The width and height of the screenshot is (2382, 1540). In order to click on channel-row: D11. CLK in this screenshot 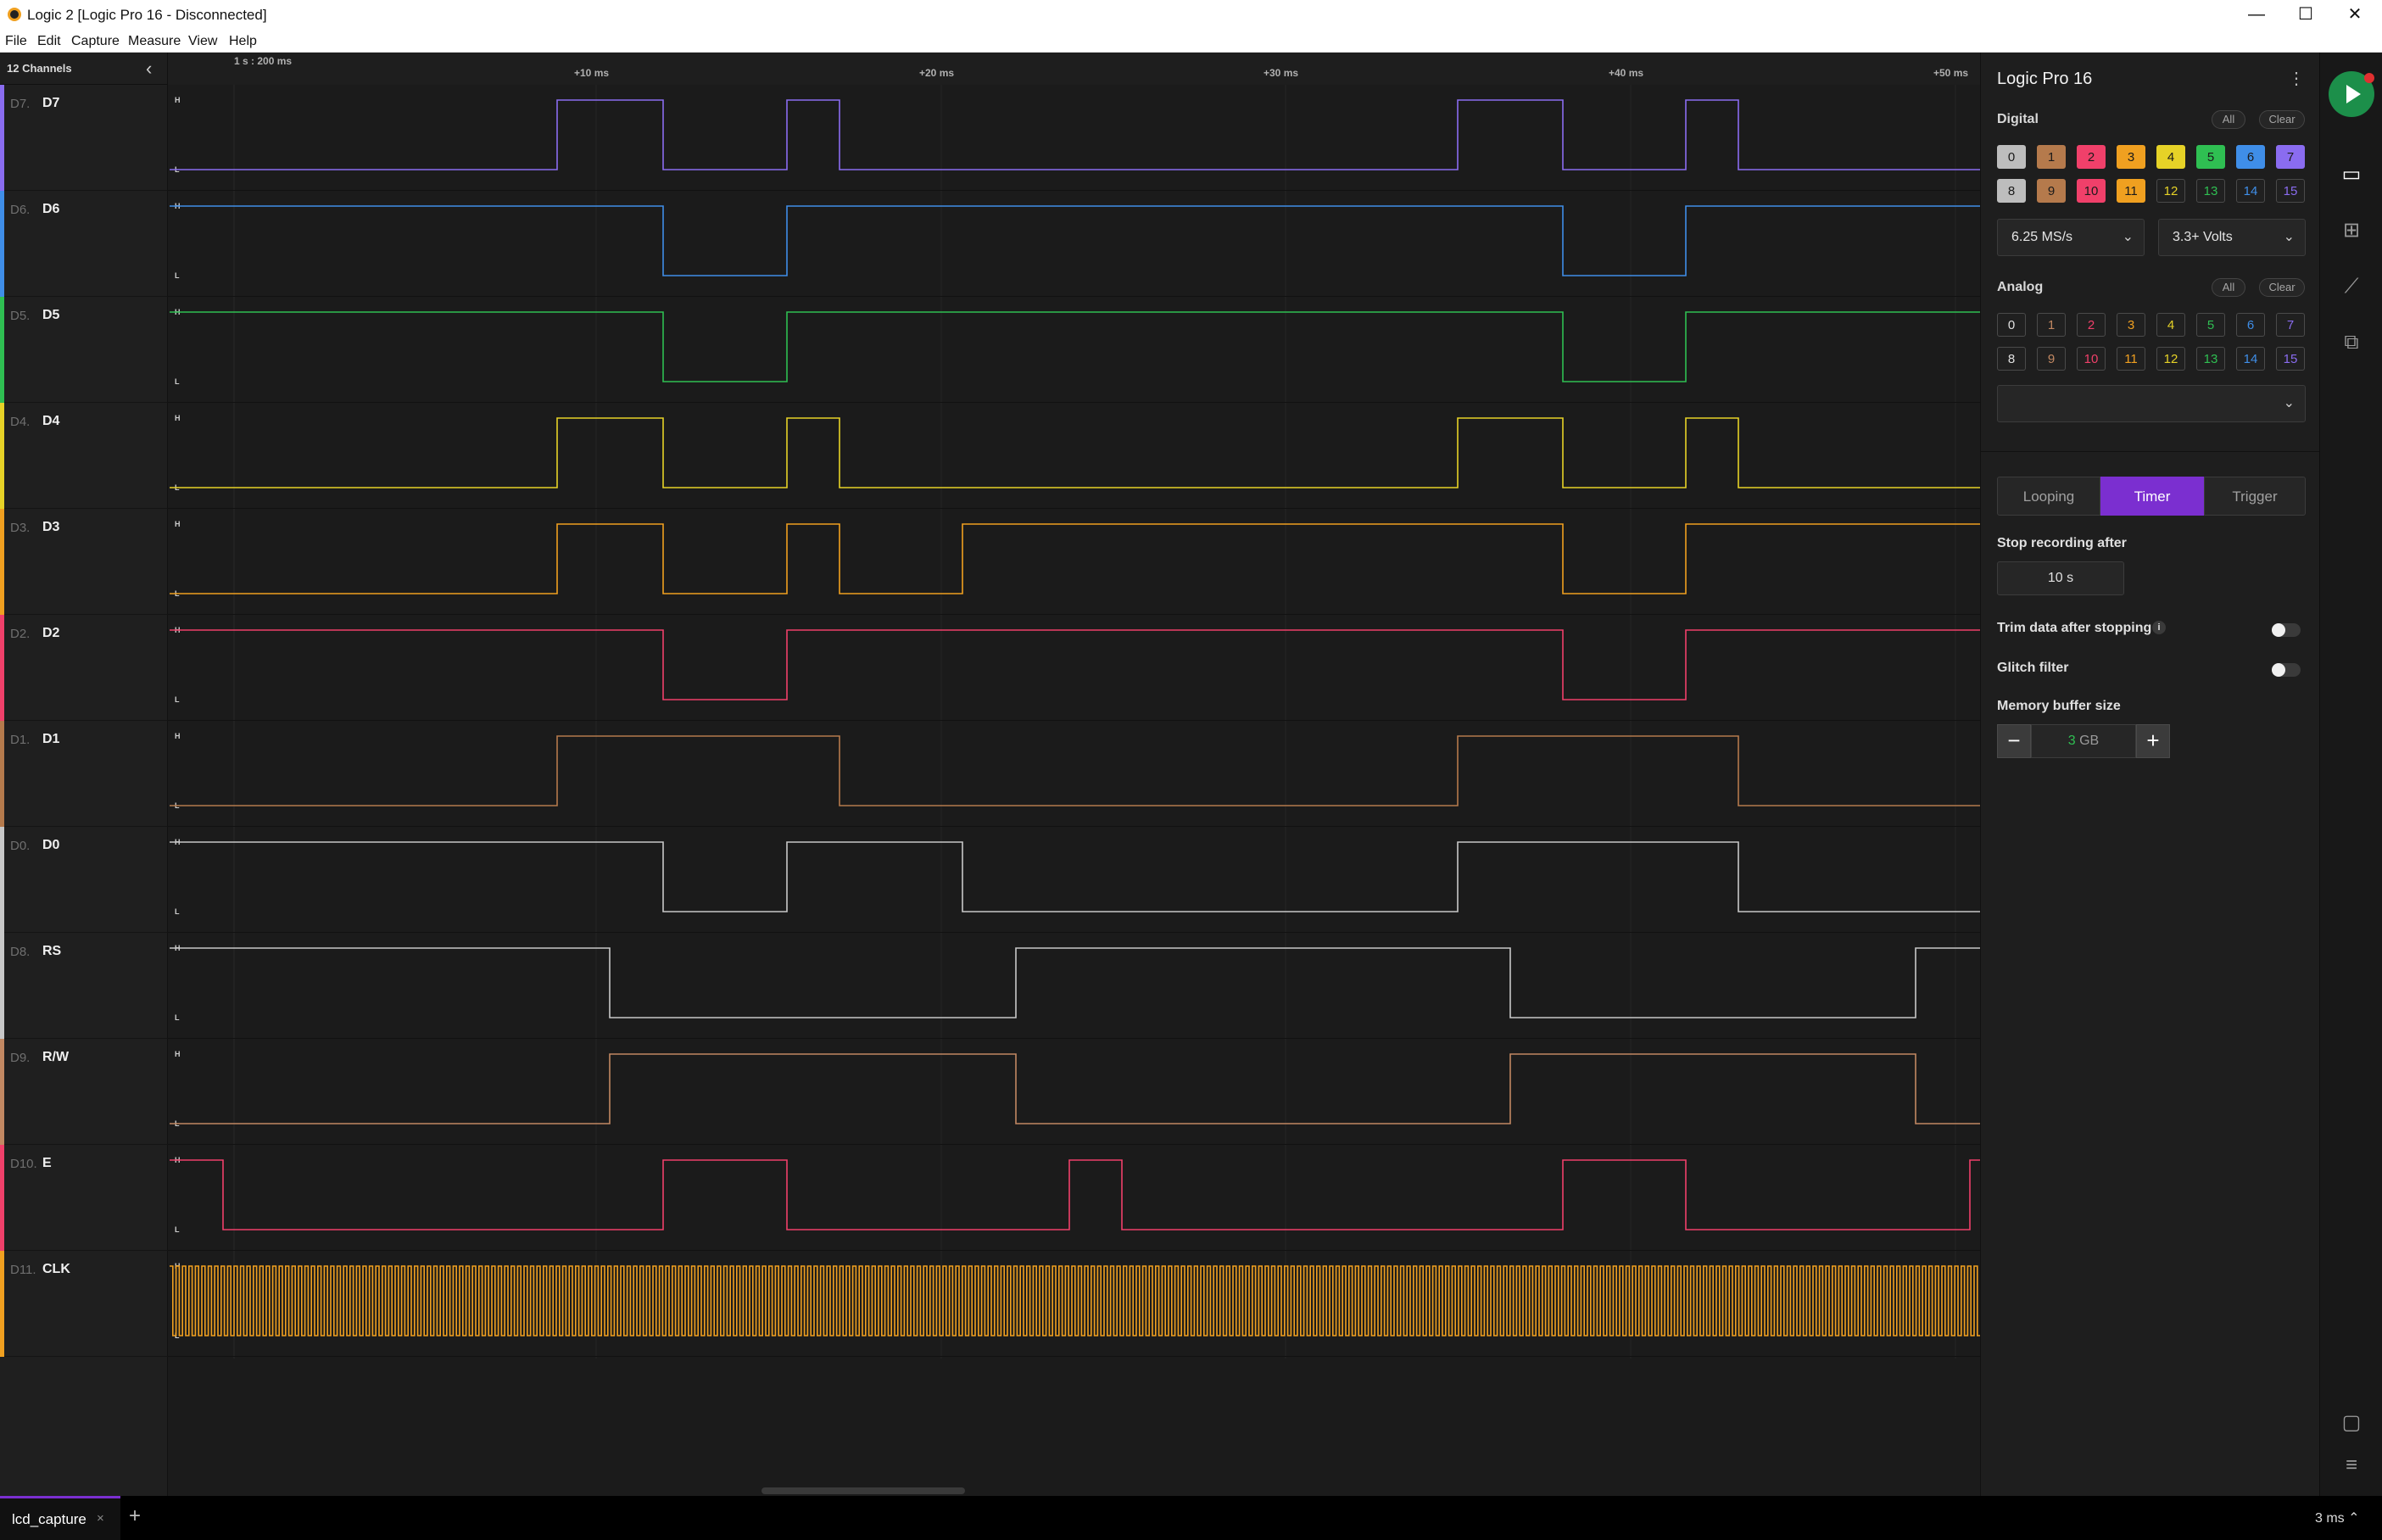, I will do `click(84, 1304)`.